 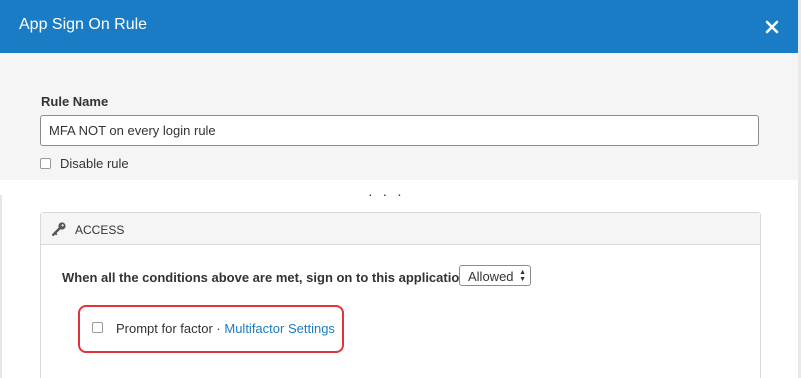 What do you see at coordinates (1, 286) in the screenshot?
I see `page-edge` at bounding box center [1, 286].